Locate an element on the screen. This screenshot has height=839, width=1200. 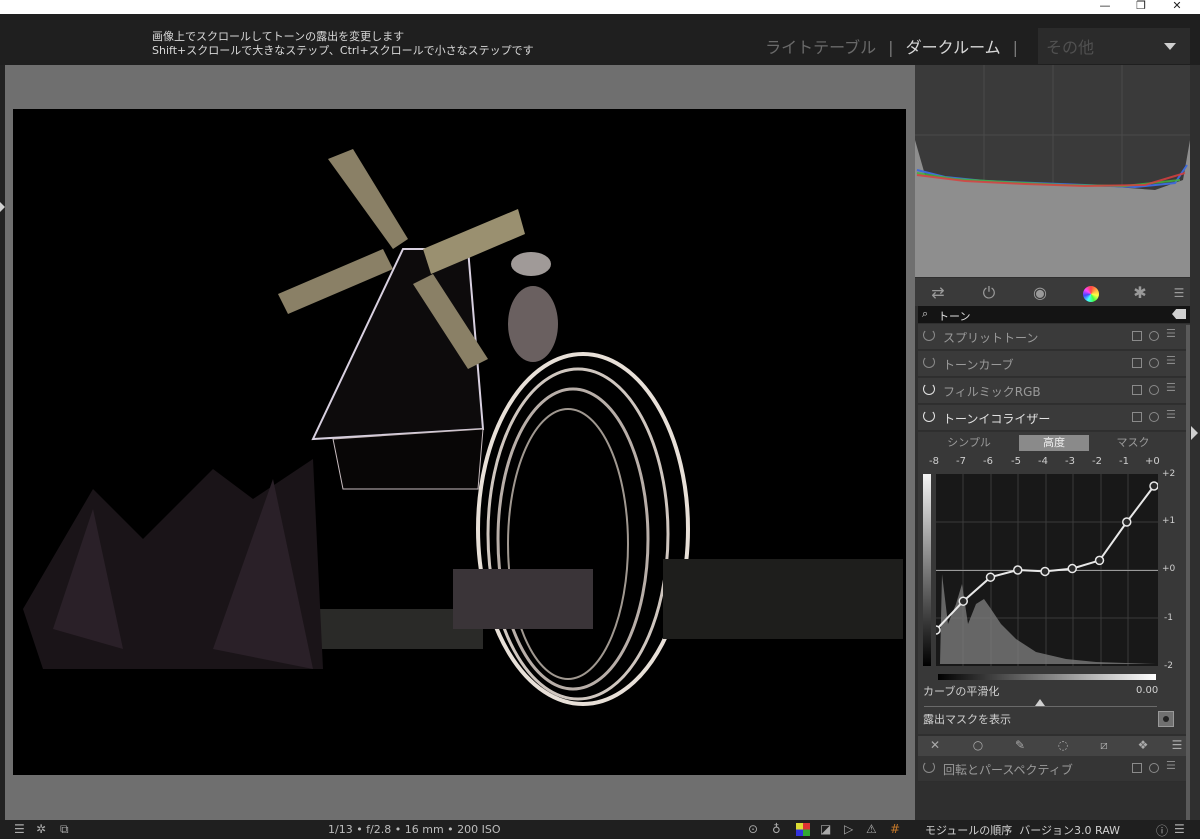
slider-handle-icon is located at coordinates (1040, 702).